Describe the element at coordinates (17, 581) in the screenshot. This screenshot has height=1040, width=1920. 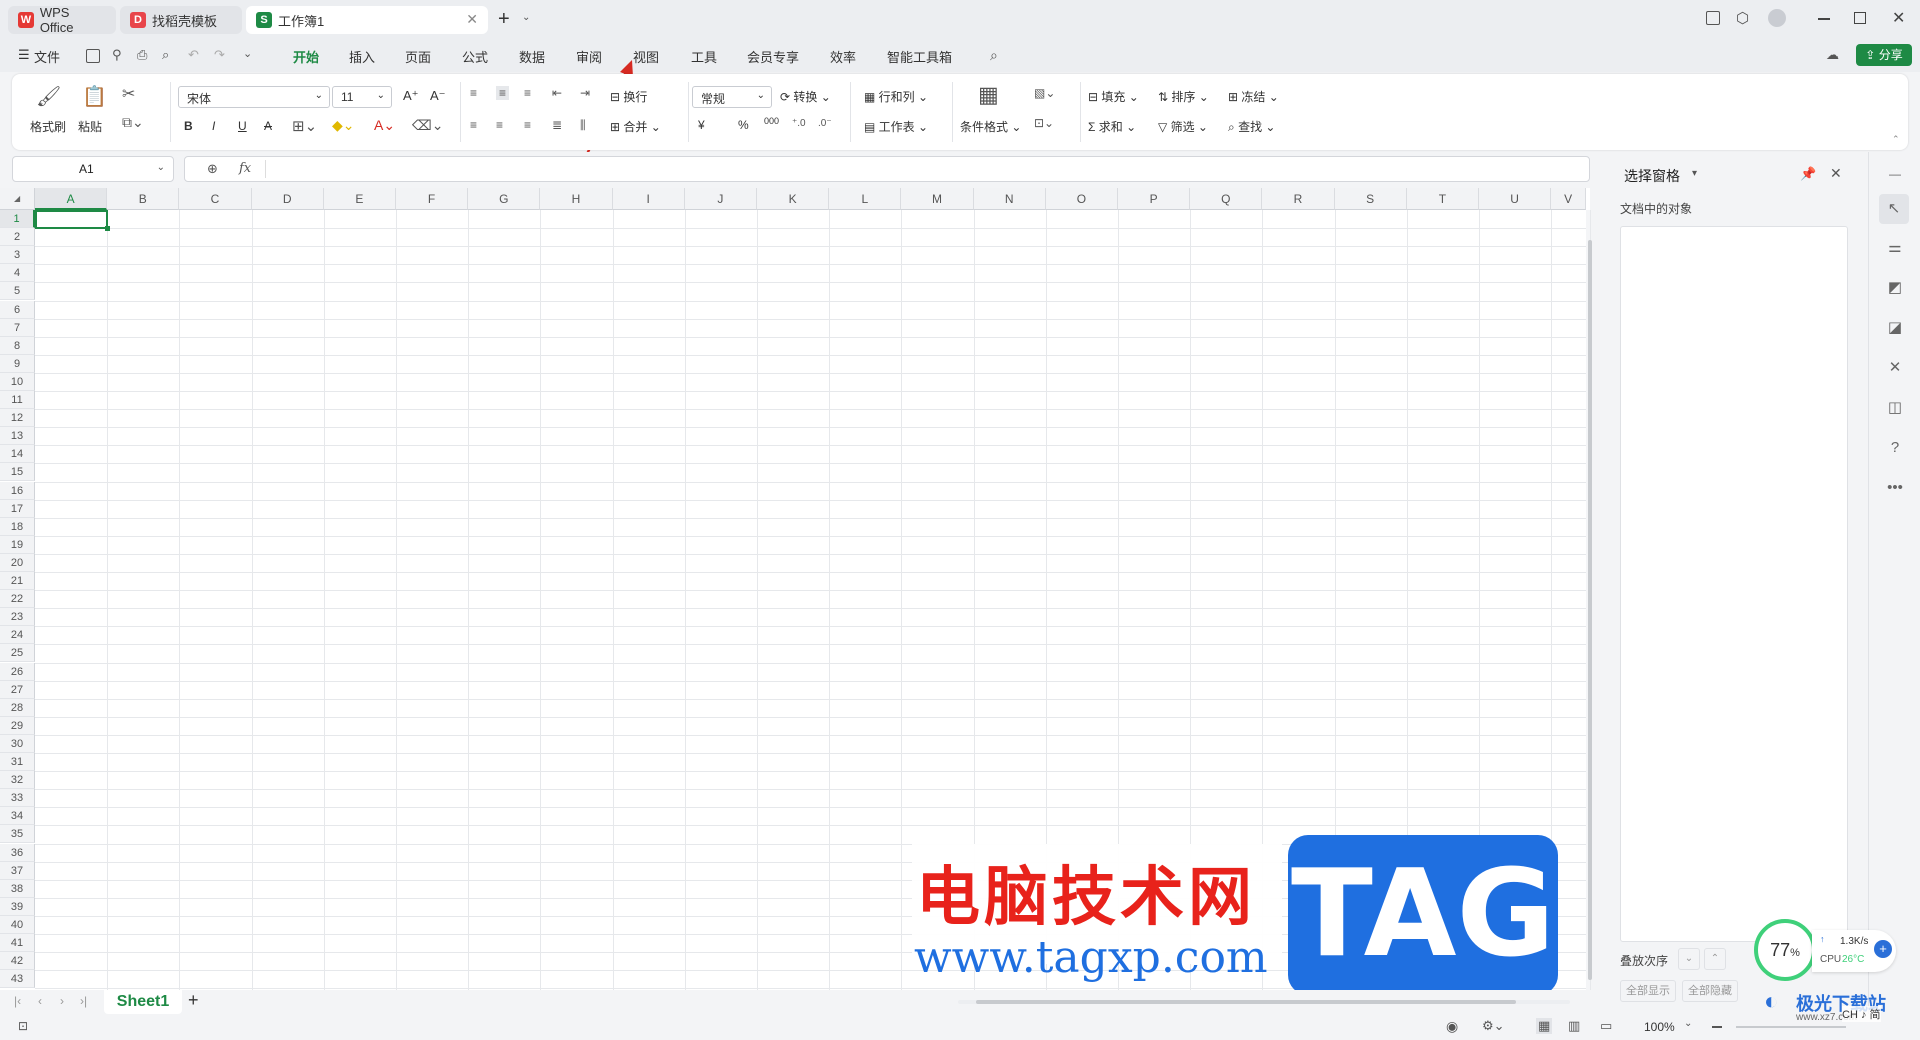
I see `row-header: 21` at that location.